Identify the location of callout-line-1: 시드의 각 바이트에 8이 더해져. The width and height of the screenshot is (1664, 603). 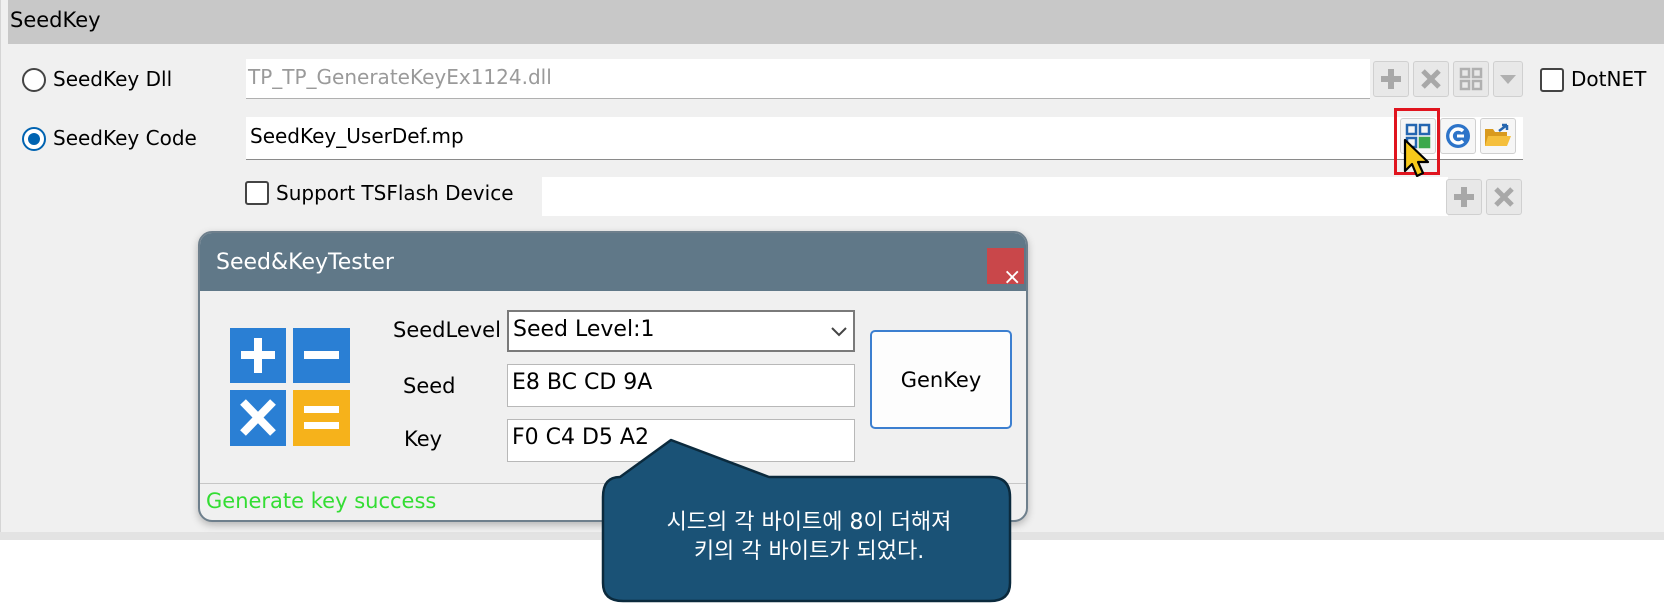
(809, 522).